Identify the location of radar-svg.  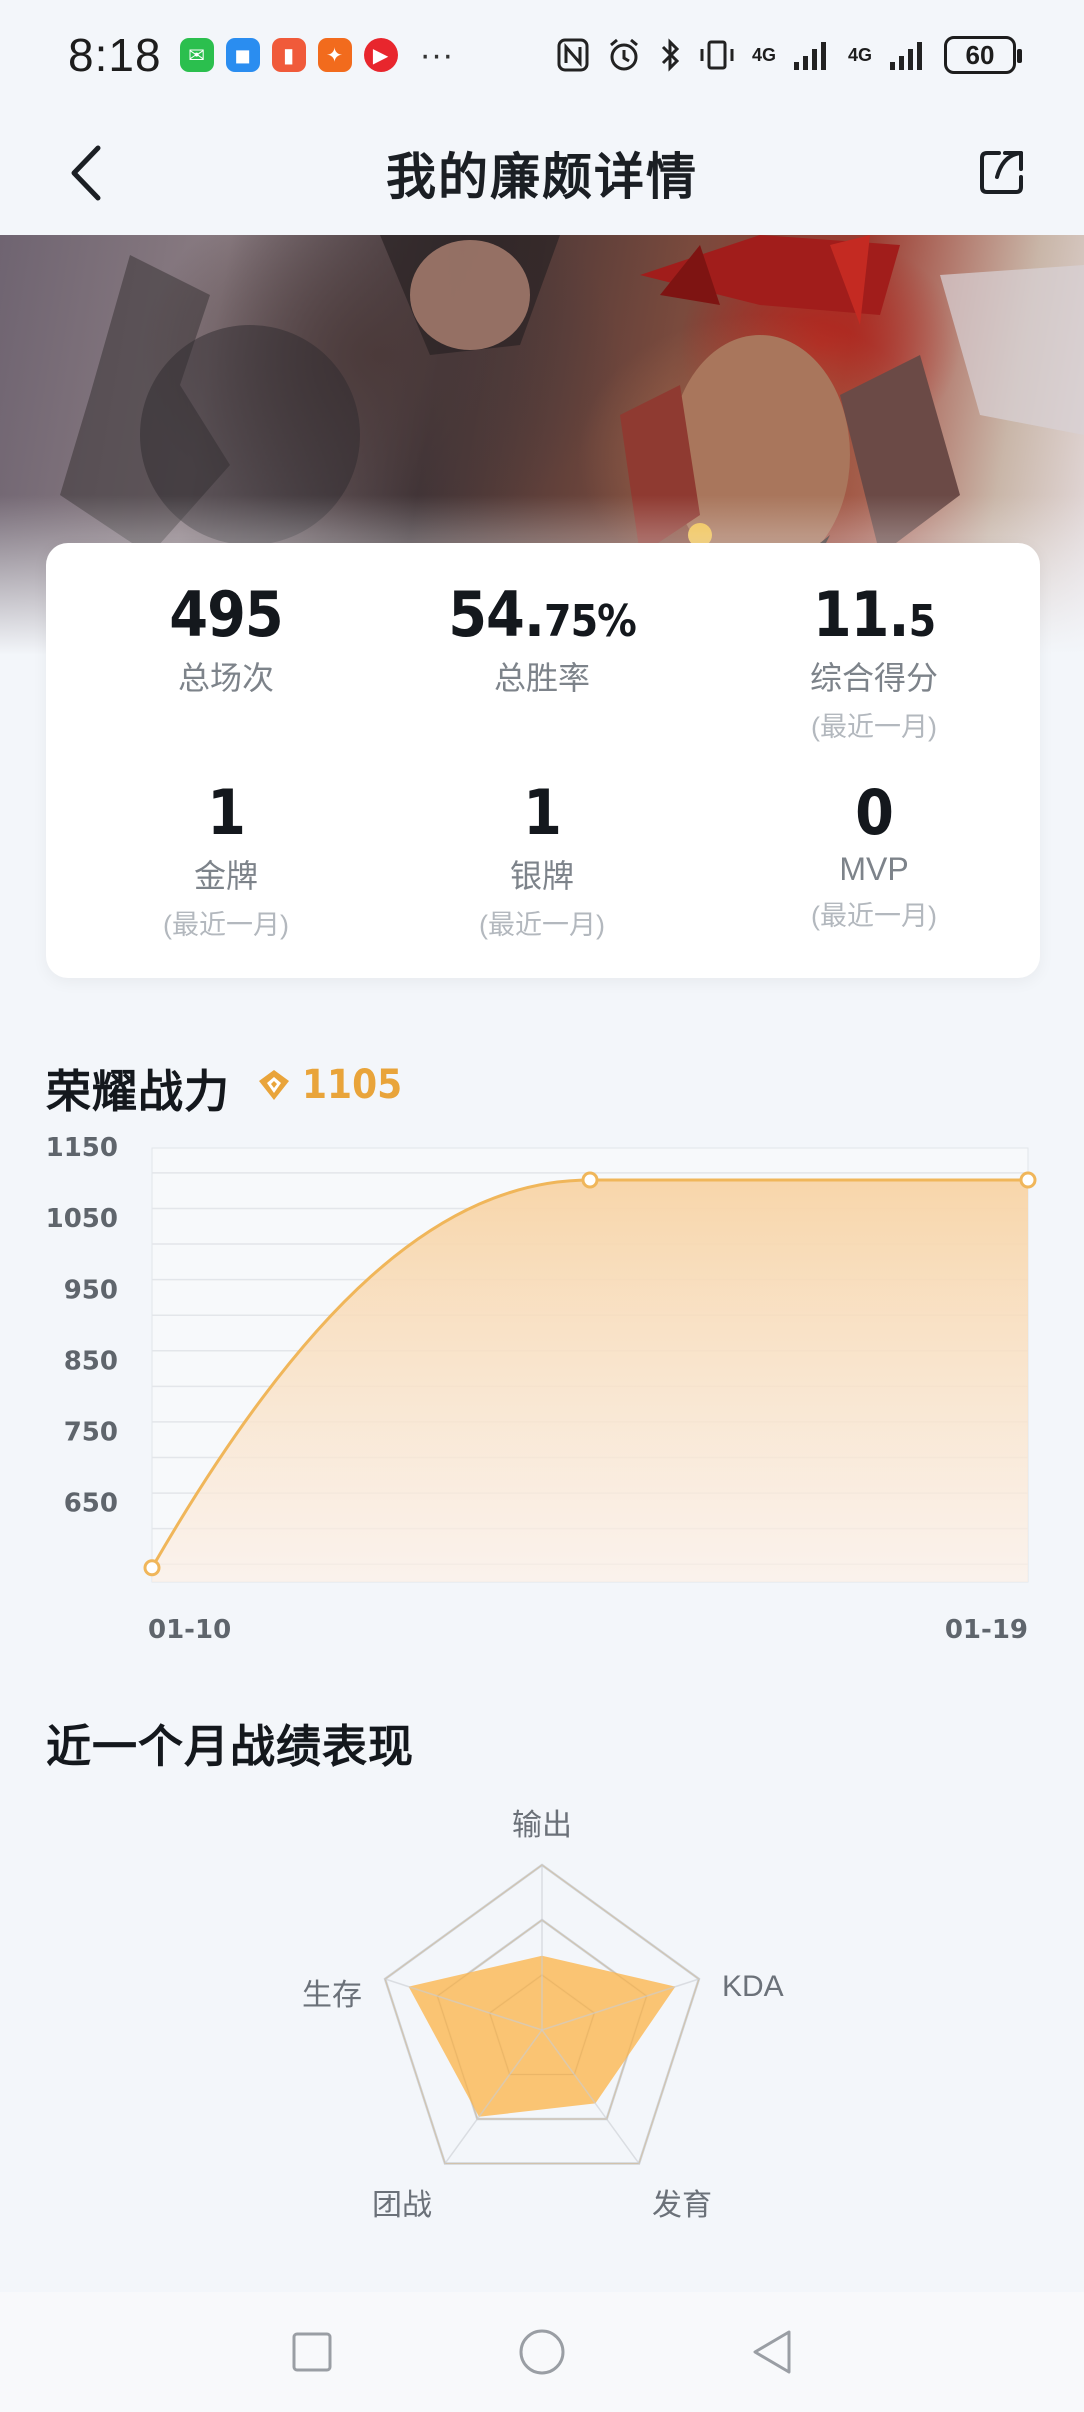
(542, 2014).